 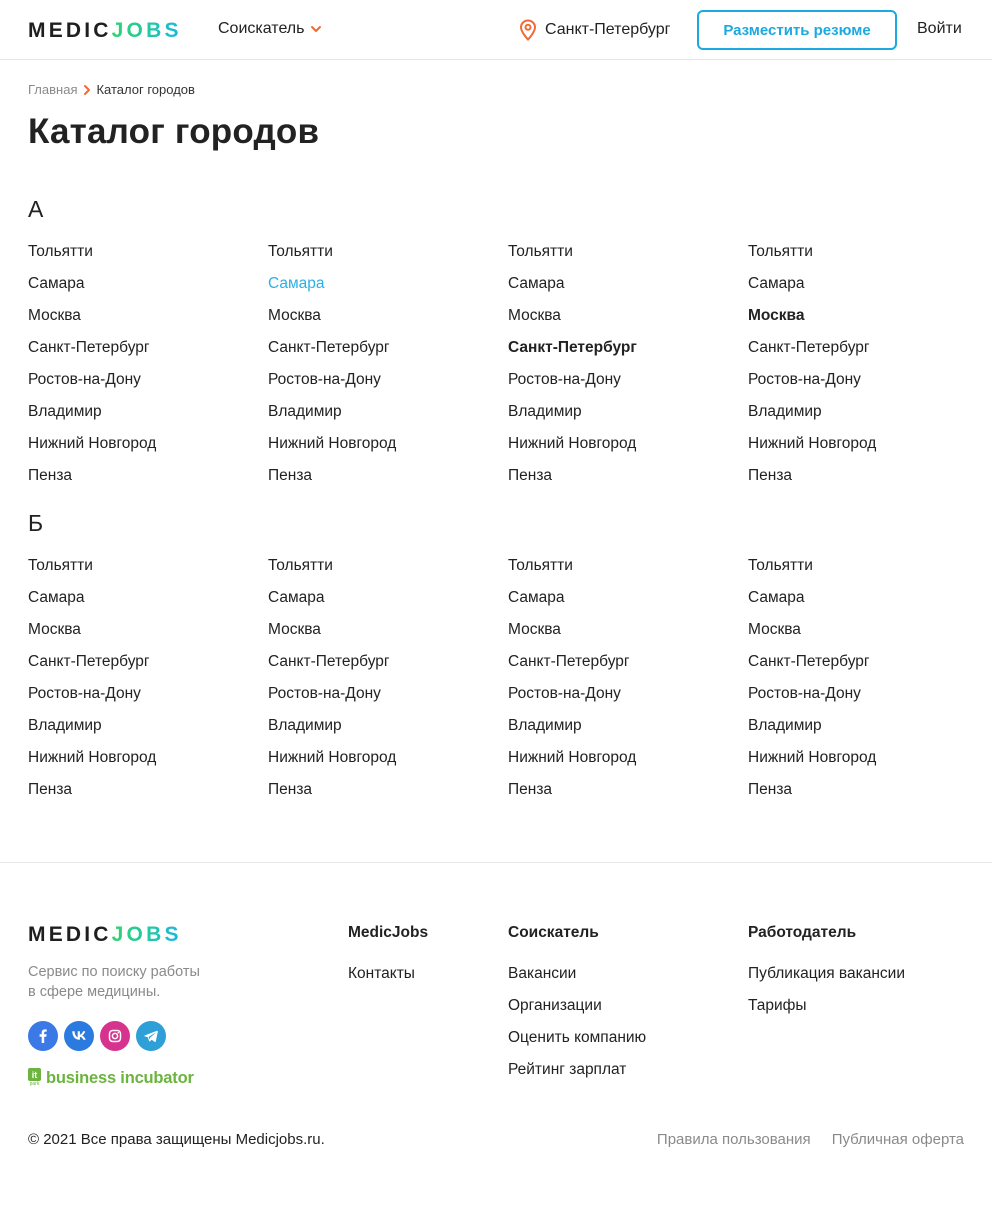 I want to click on city-link-selected: Москва, so click(x=863, y=322).